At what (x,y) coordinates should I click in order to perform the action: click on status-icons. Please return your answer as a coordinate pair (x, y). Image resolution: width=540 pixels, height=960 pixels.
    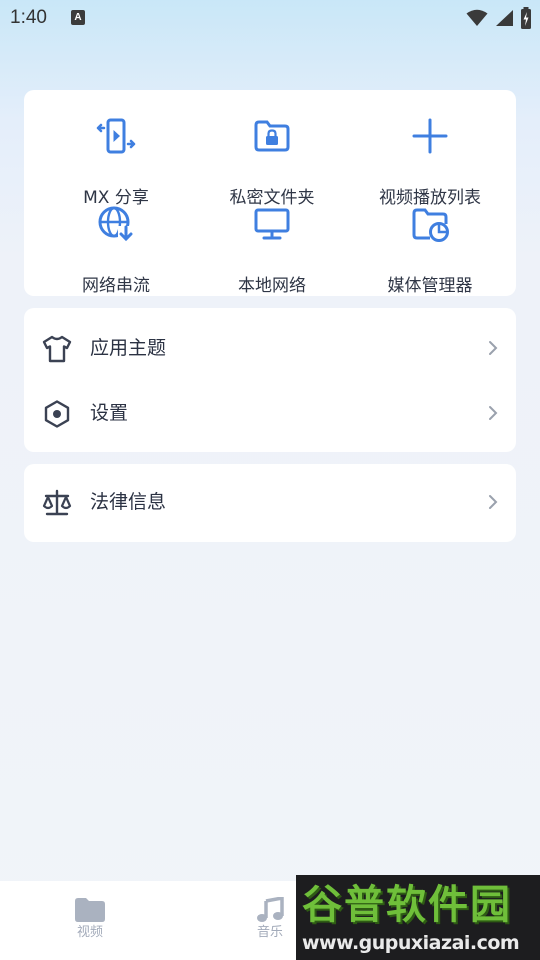
    Looking at the image, I should click on (499, 18).